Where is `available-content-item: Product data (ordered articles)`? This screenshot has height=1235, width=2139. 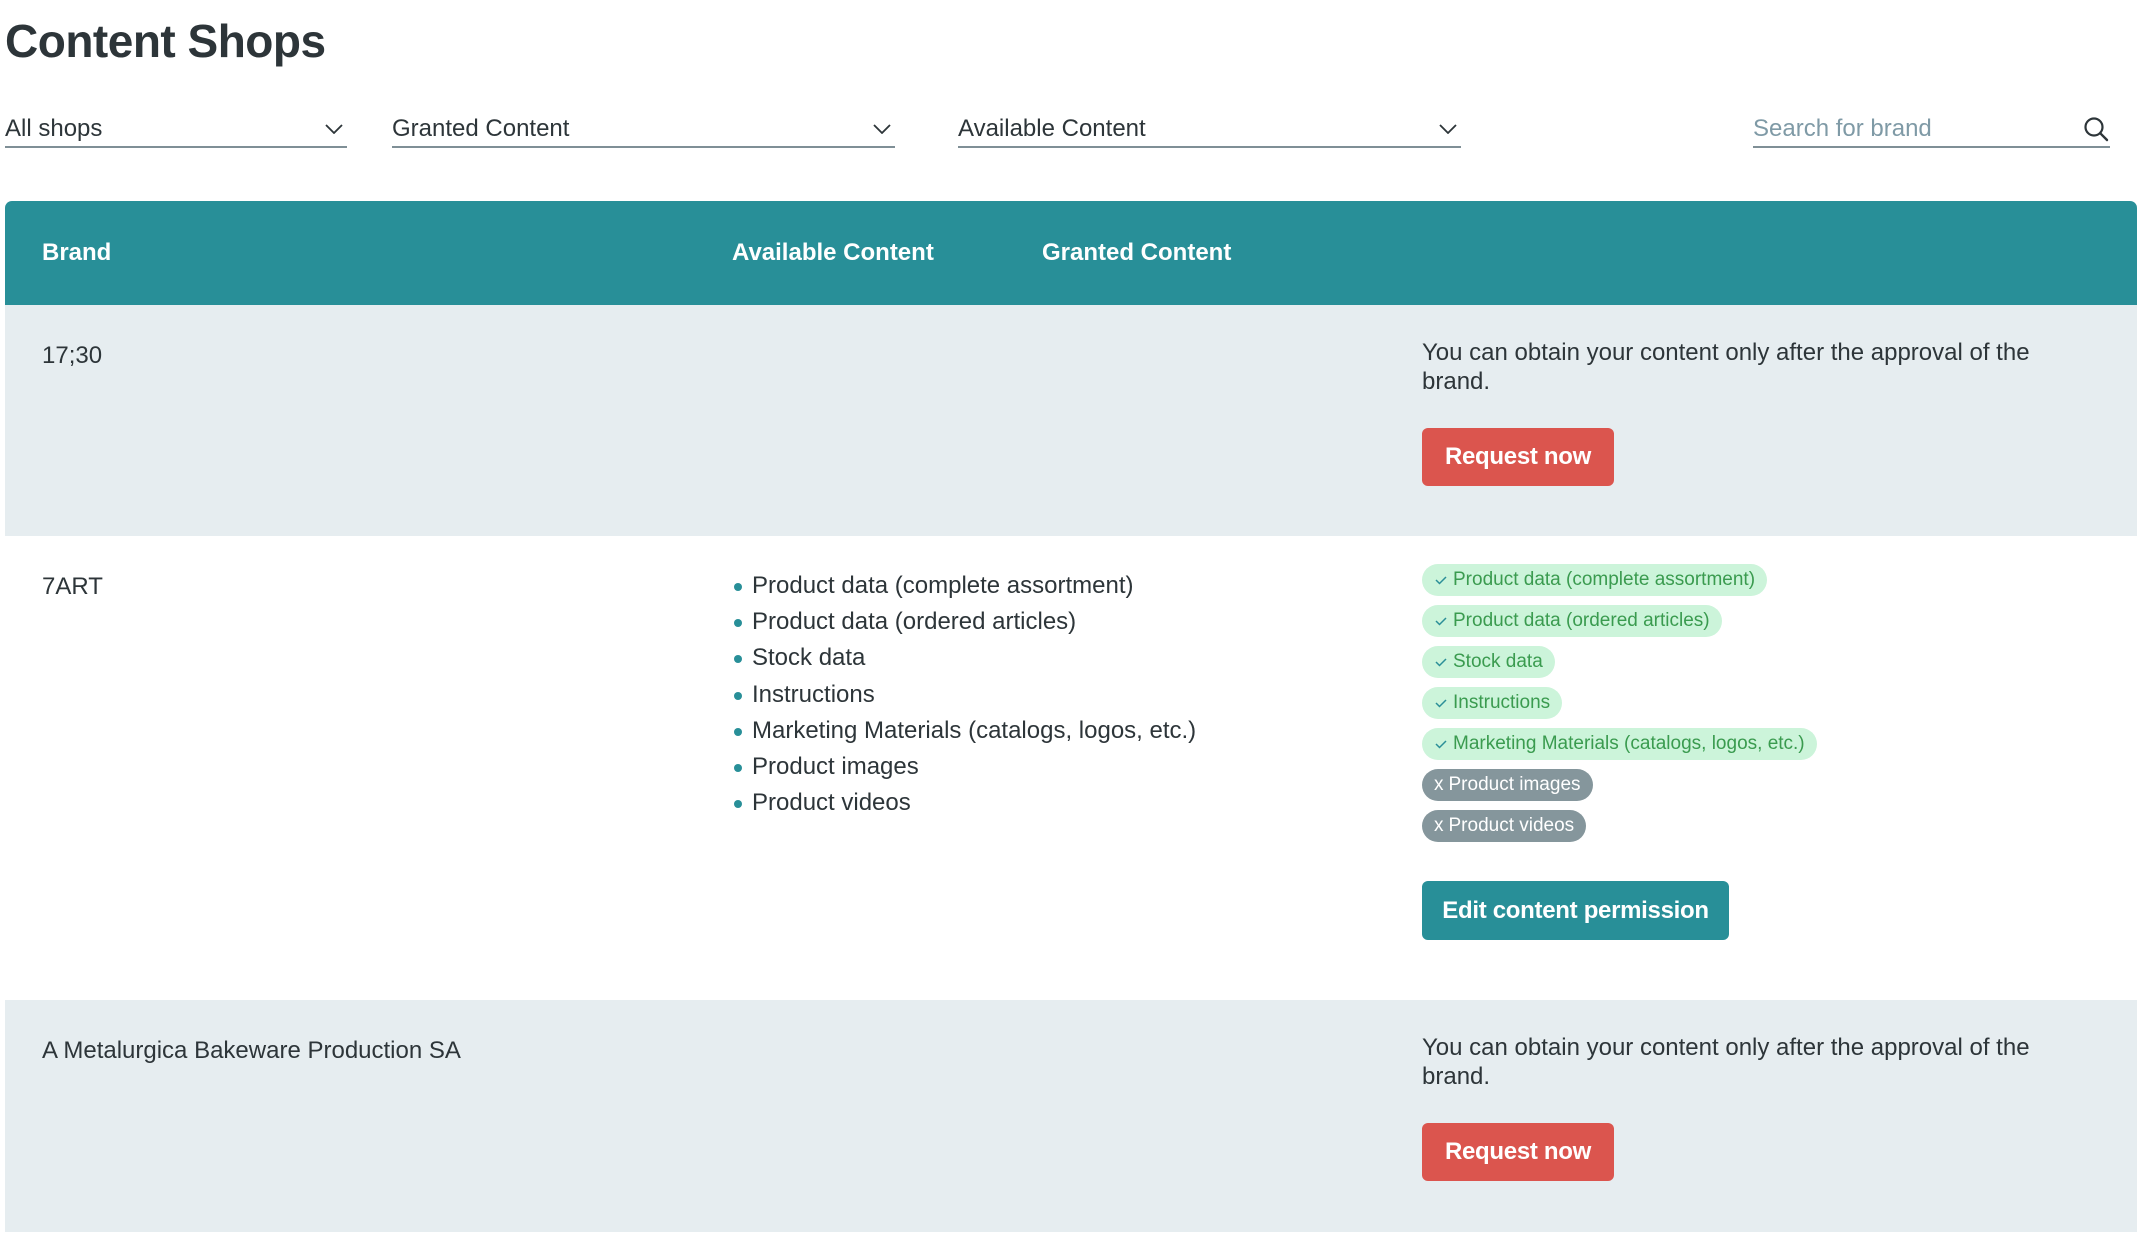
available-content-item: Product data (ordered articles) is located at coordinates (964, 622).